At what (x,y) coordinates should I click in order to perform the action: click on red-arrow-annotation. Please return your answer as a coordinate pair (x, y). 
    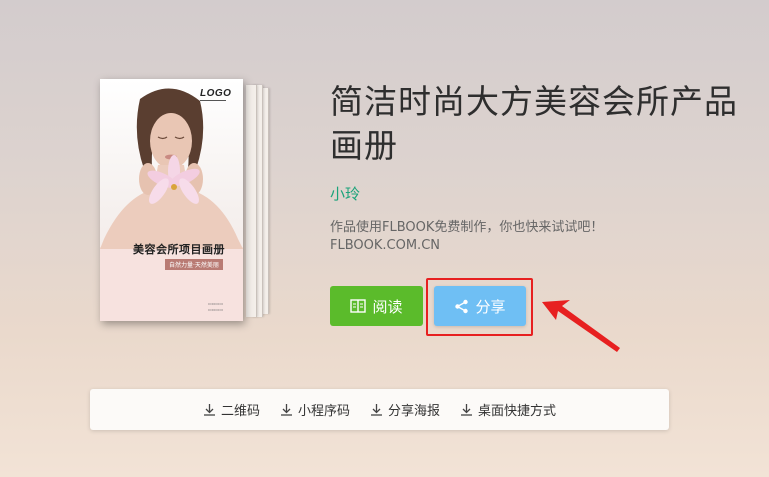
    Looking at the image, I should click on (581, 326).